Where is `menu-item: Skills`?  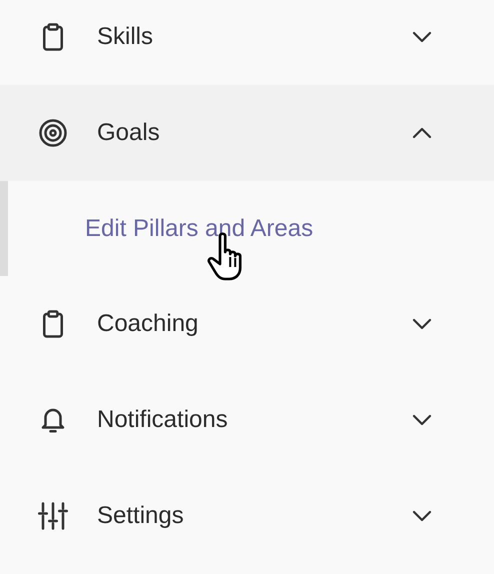
menu-item: Skills is located at coordinates (247, 42).